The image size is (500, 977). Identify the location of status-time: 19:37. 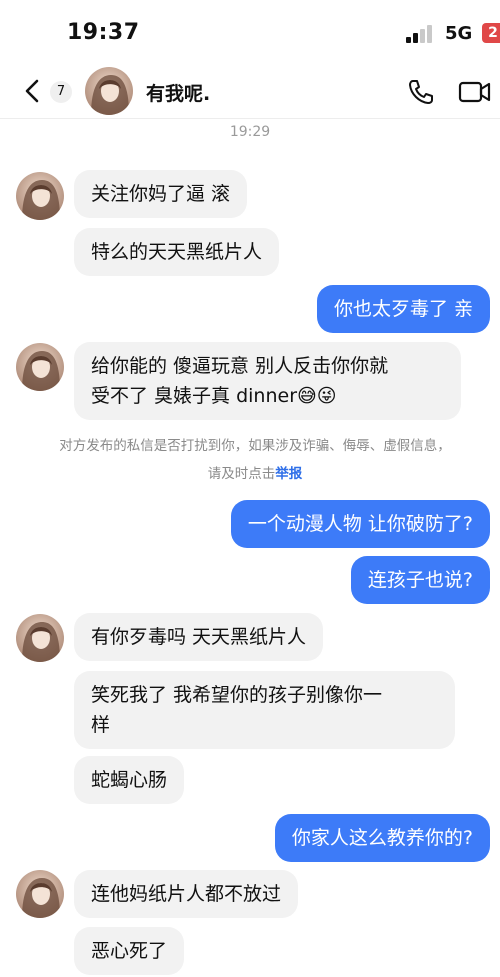
(103, 32).